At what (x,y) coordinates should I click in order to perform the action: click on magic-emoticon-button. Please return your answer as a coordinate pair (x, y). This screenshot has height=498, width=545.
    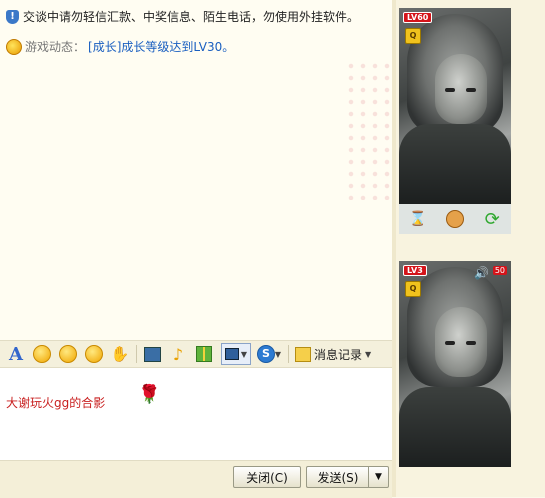
    Looking at the image, I should click on (68, 354).